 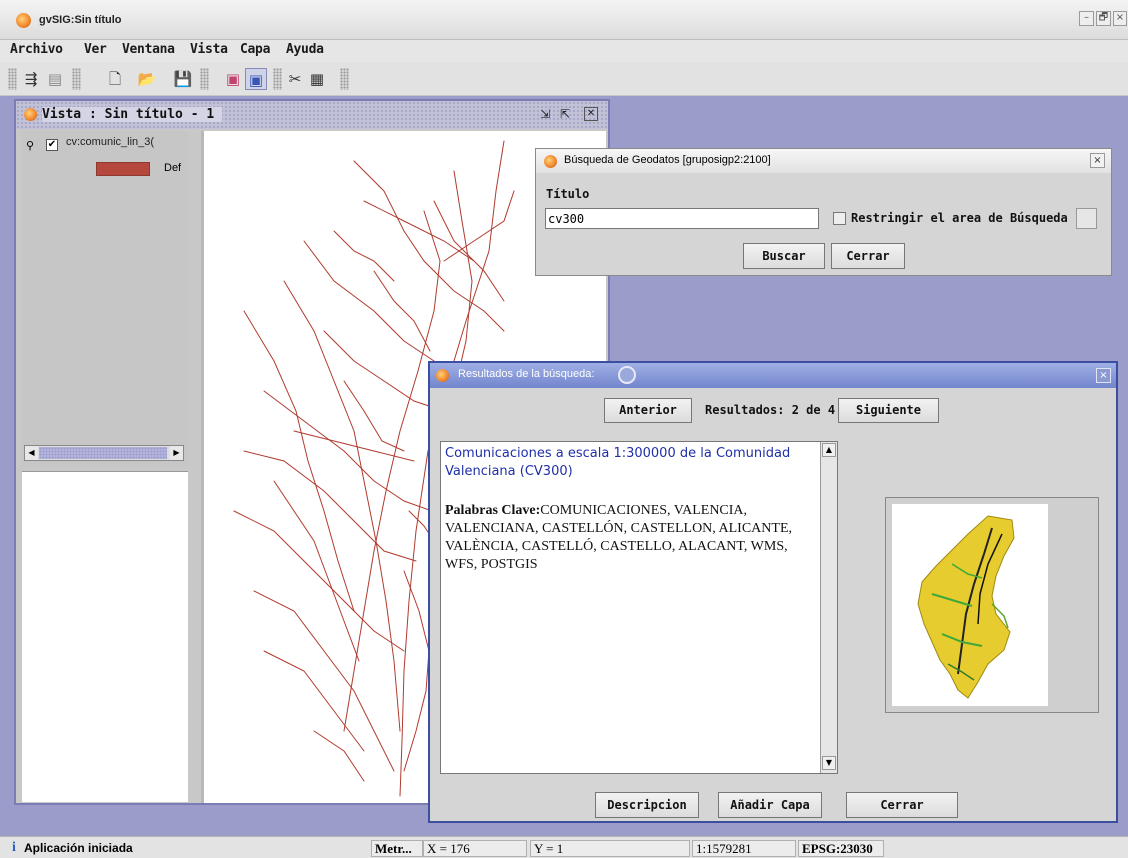 What do you see at coordinates (31, 79) in the screenshot?
I see `layers-icon: ⇶` at bounding box center [31, 79].